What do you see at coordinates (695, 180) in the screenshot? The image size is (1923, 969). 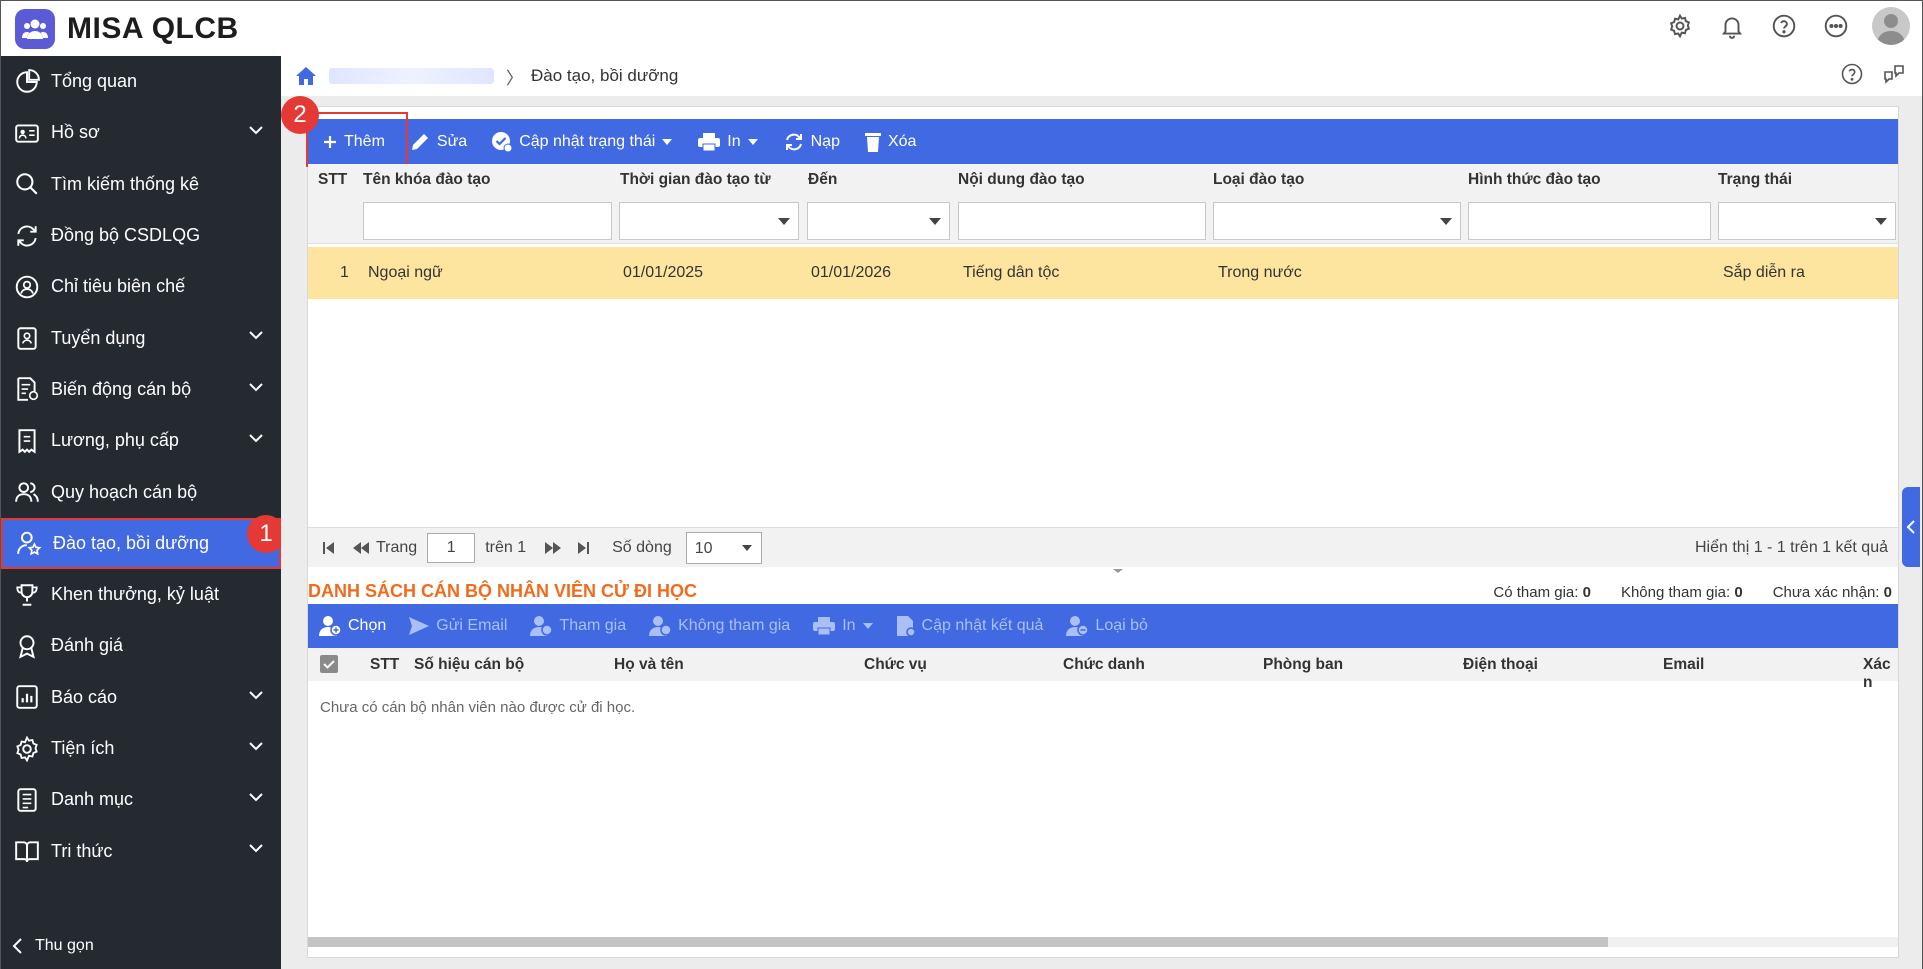 I see `col-header: Thời gian đào tạo từ` at bounding box center [695, 180].